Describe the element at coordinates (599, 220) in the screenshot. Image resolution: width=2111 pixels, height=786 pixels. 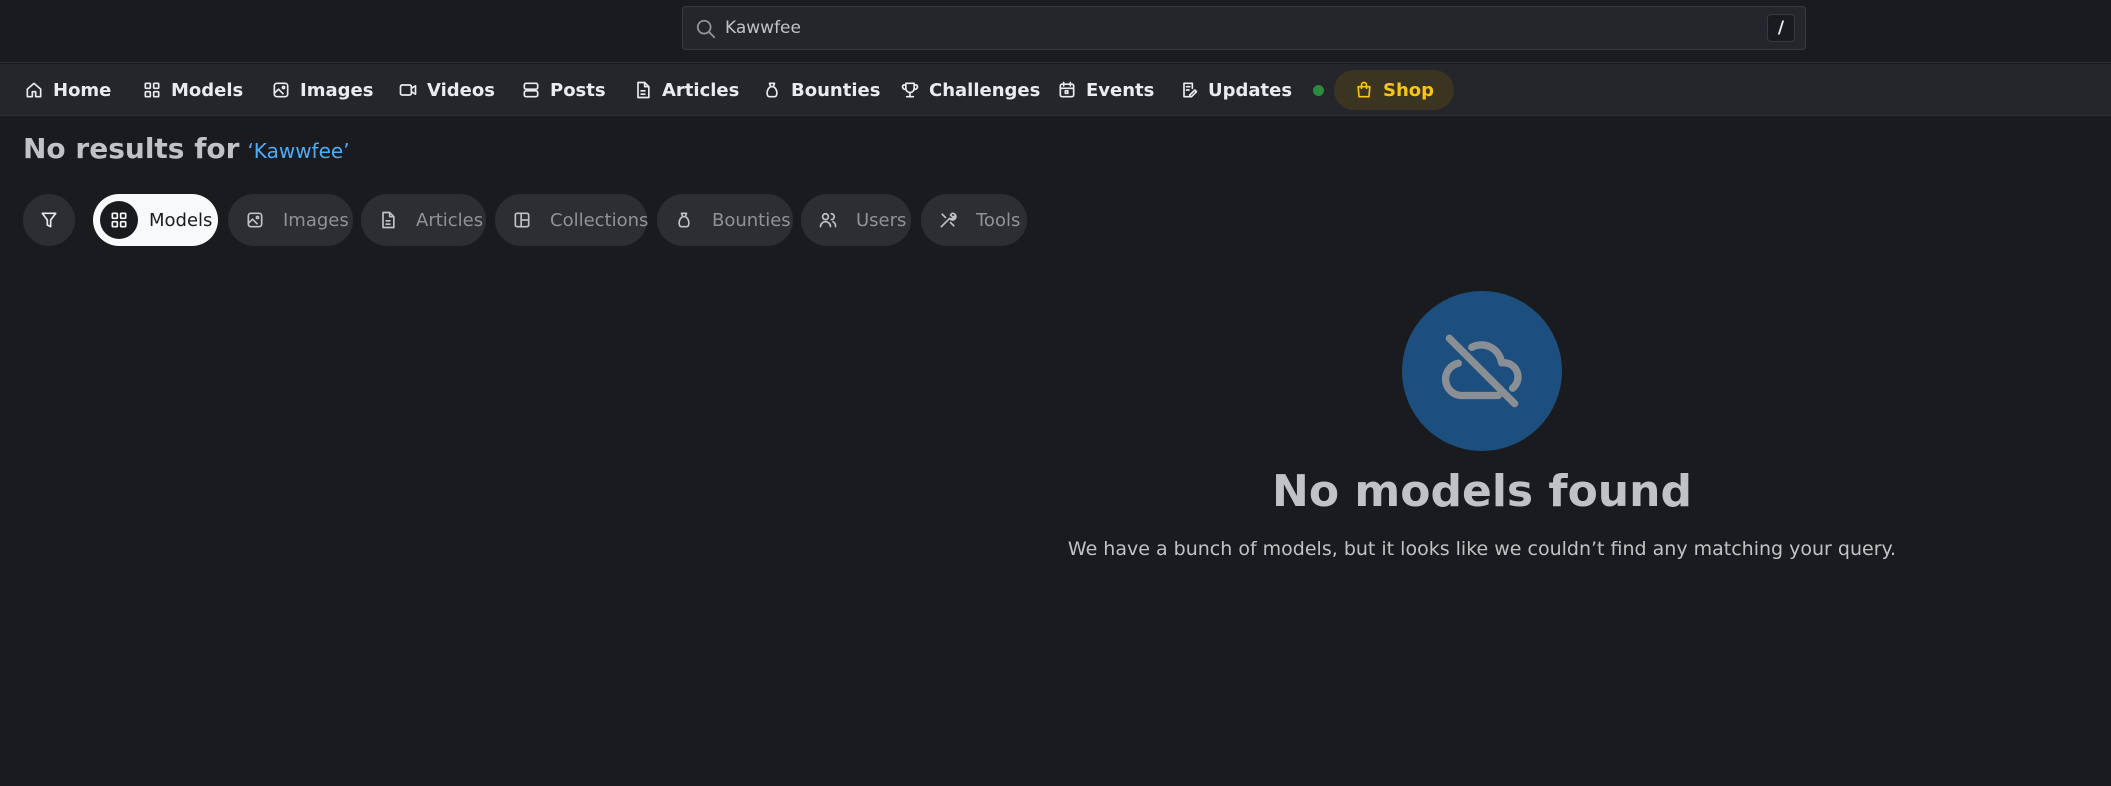
I see `tab-label: Collections` at that location.